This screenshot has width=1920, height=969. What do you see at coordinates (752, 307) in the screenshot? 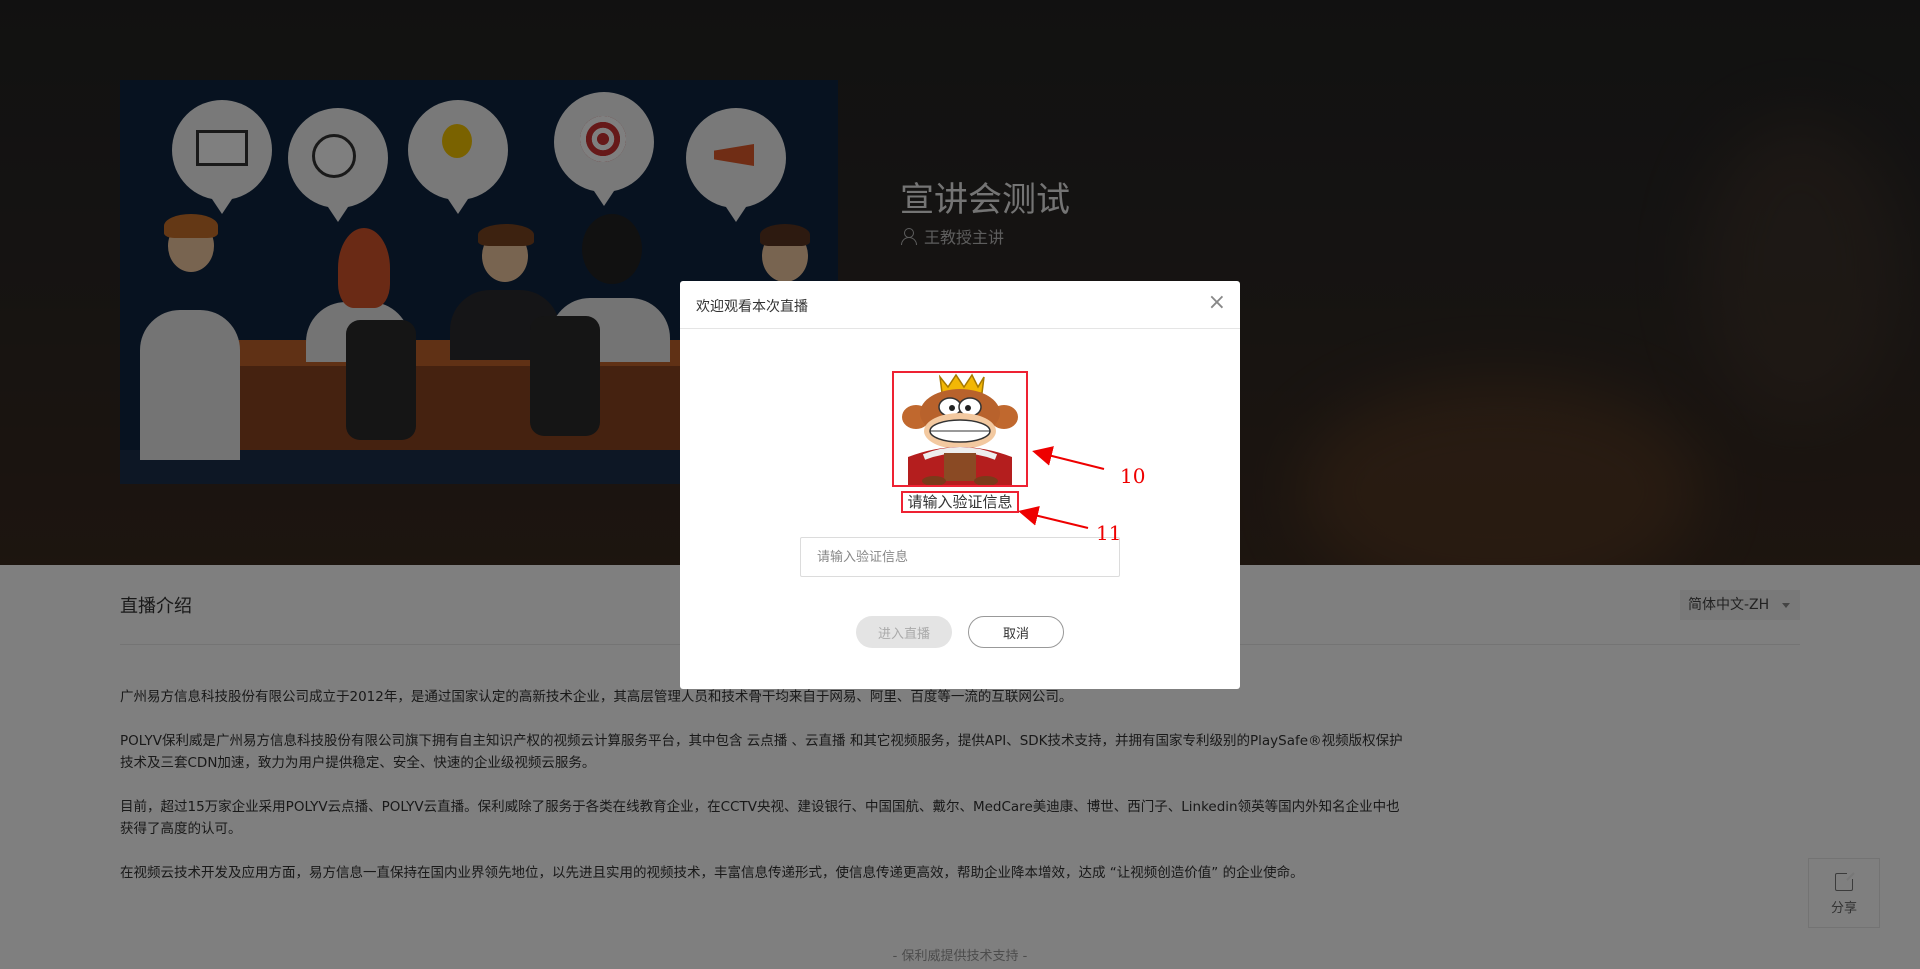
I see `modal-title: 欢迎观看本次直播` at bounding box center [752, 307].